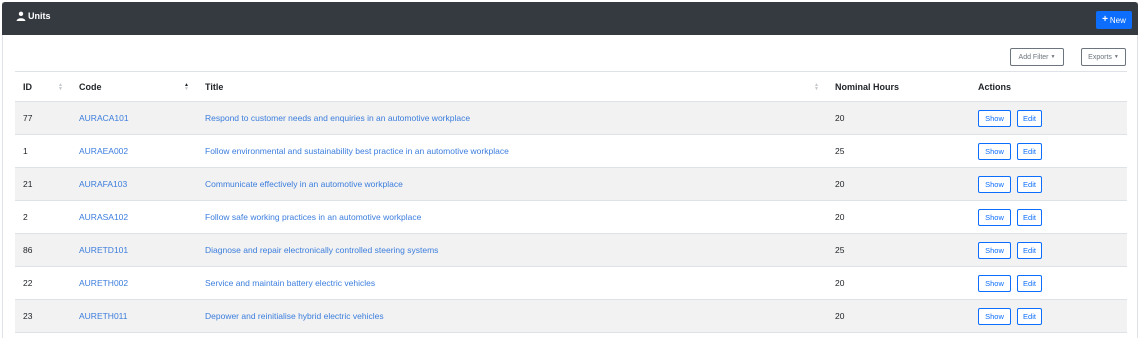 The width and height of the screenshot is (1141, 338). I want to click on page-title: Units, so click(33, 16).